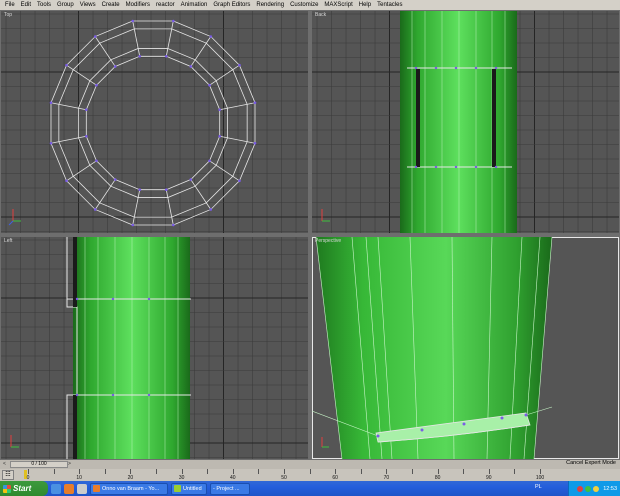 The height and width of the screenshot is (496, 620). What do you see at coordinates (270, 5) in the screenshot?
I see `menu-rendering: Rendering` at bounding box center [270, 5].